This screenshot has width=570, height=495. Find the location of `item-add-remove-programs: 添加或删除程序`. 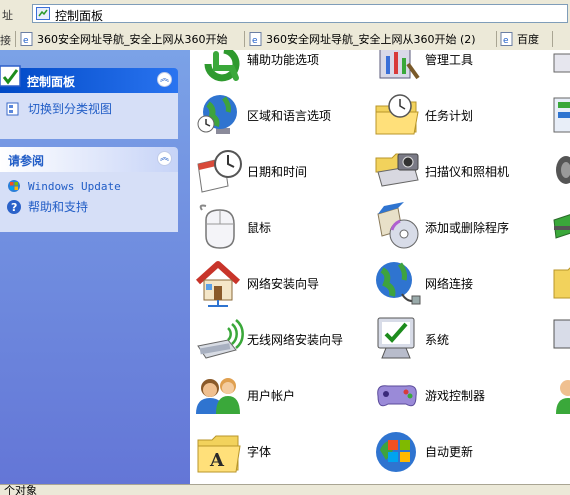

item-add-remove-programs: 添加或删除程序 is located at coordinates (455, 228).